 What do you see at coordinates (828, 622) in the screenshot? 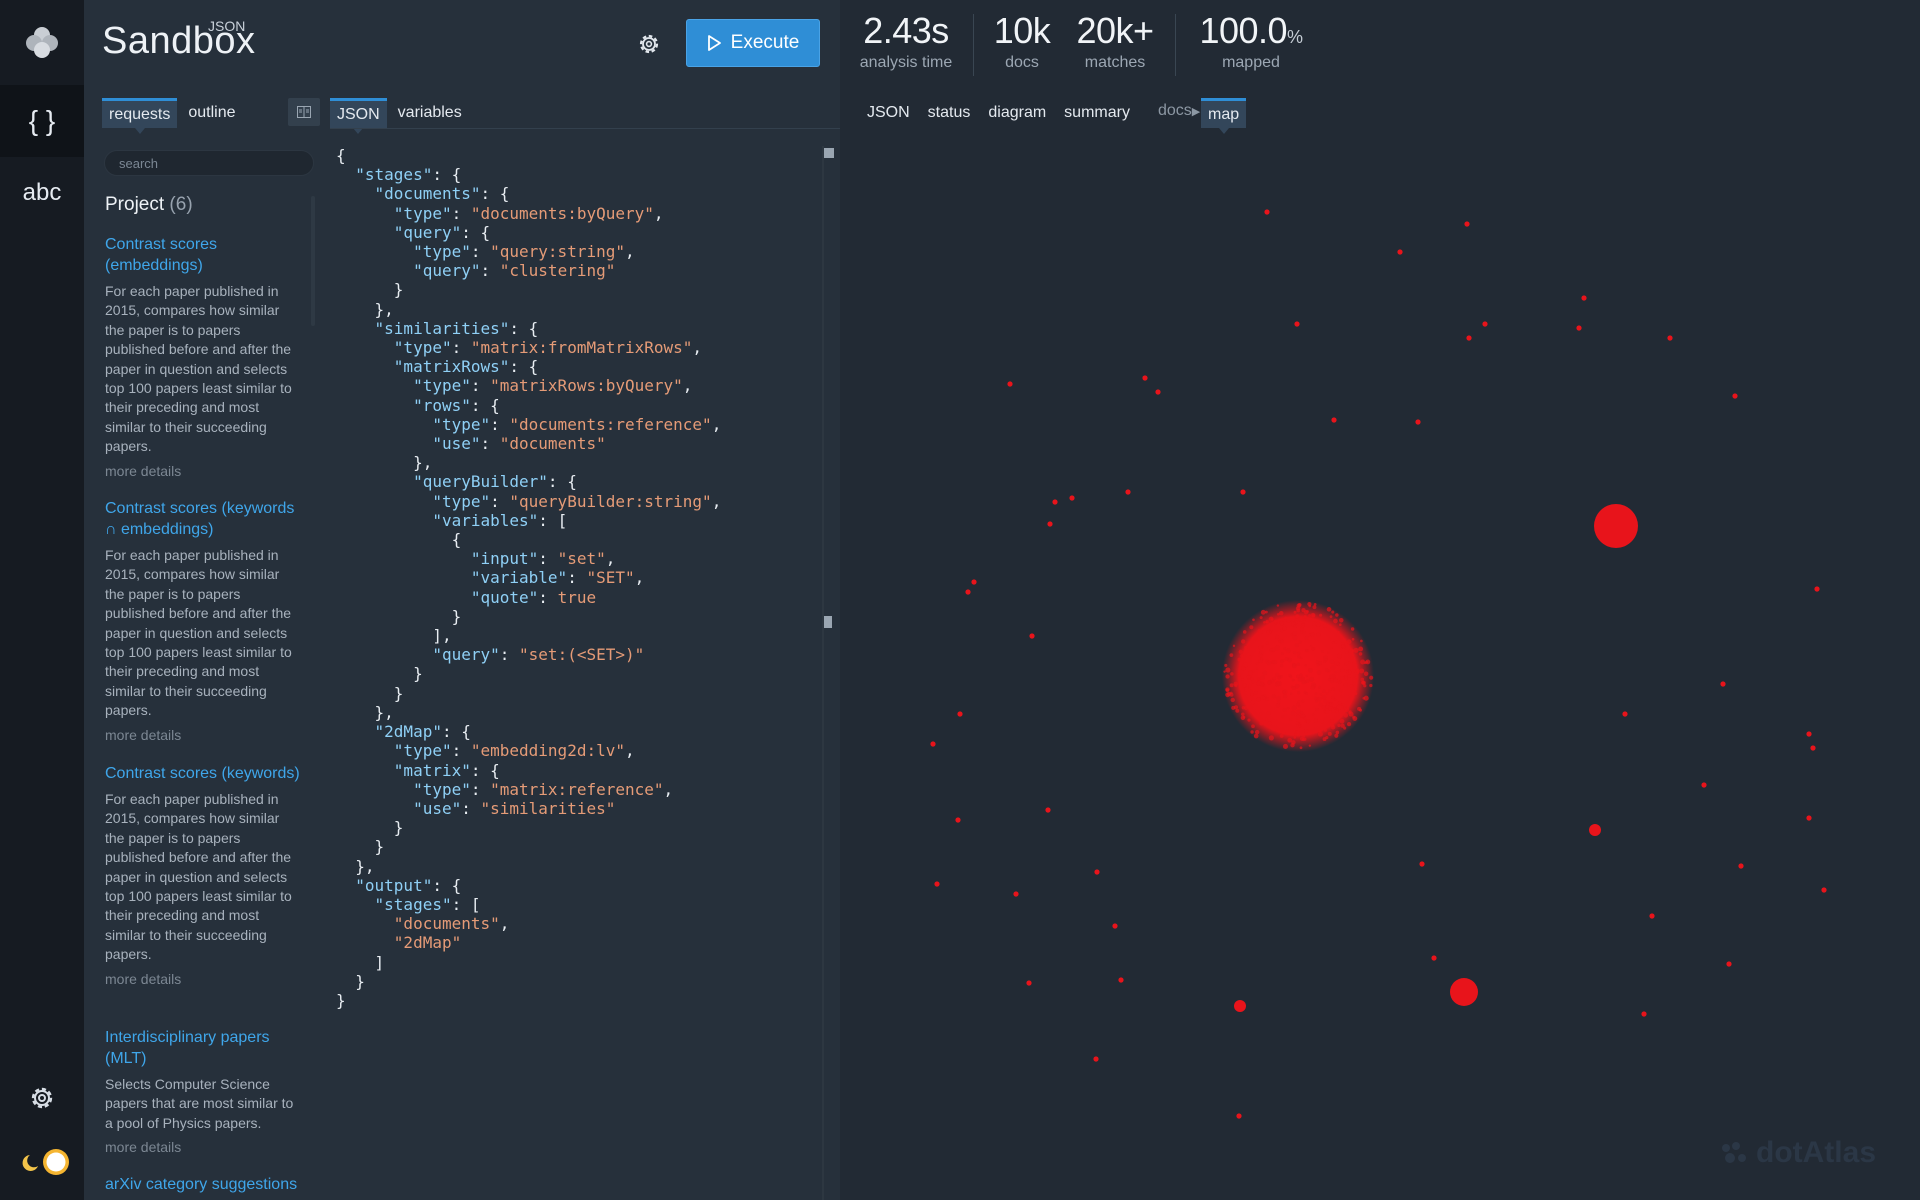
I see `editor-scroll-thumb` at bounding box center [828, 622].